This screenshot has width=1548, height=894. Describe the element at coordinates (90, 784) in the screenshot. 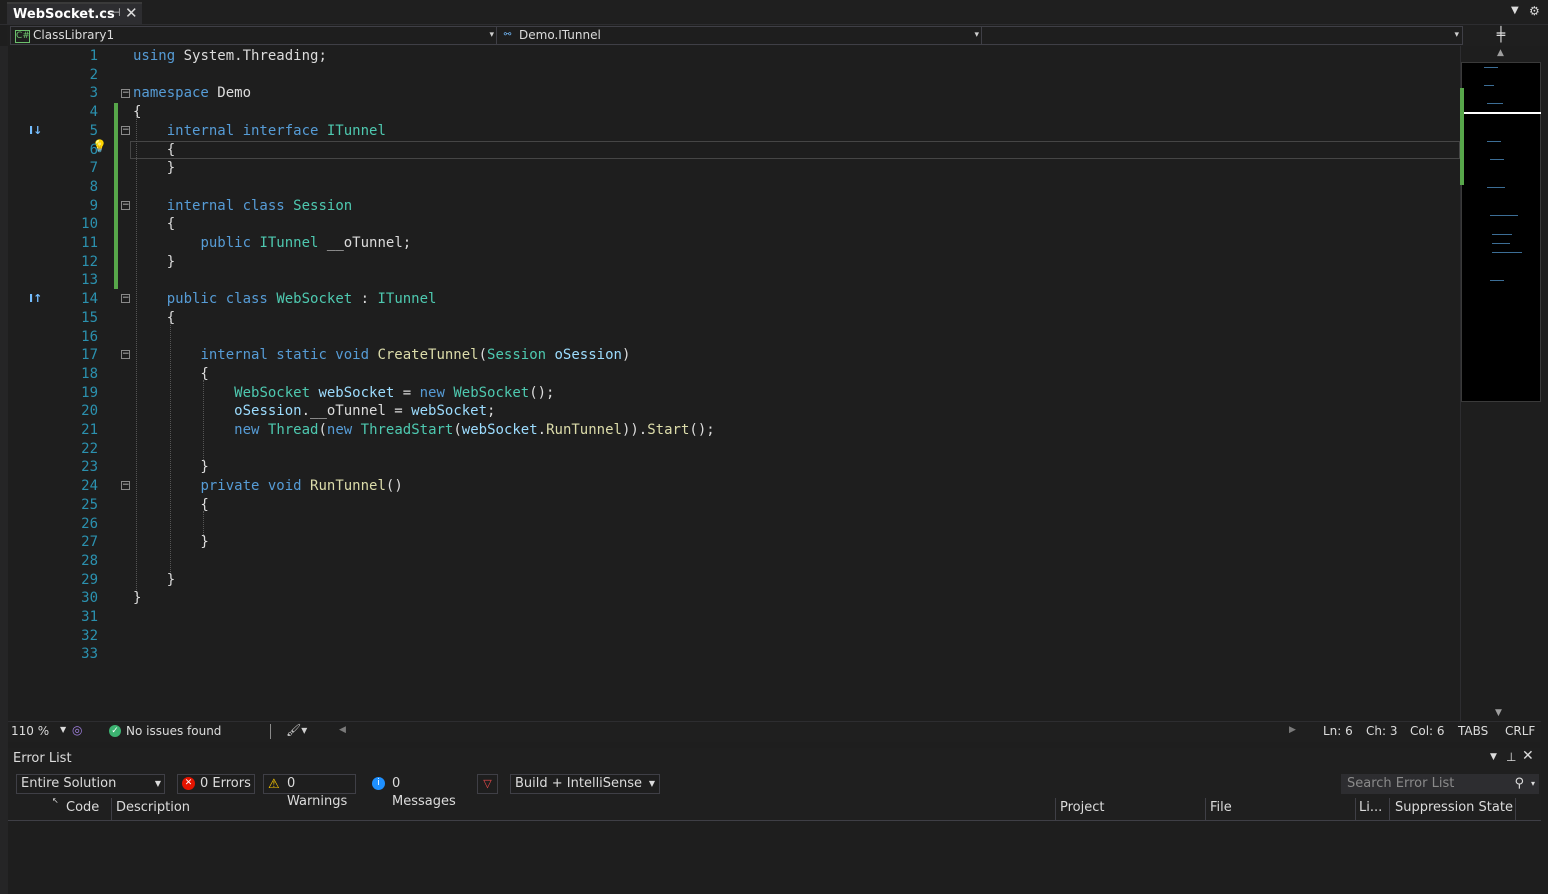

I see `scope-dropdown: Entire Solution ▼` at that location.